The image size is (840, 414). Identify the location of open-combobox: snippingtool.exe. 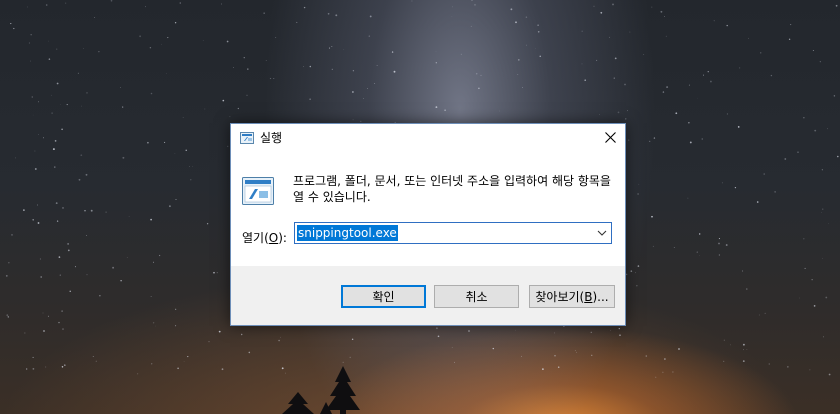
(453, 233).